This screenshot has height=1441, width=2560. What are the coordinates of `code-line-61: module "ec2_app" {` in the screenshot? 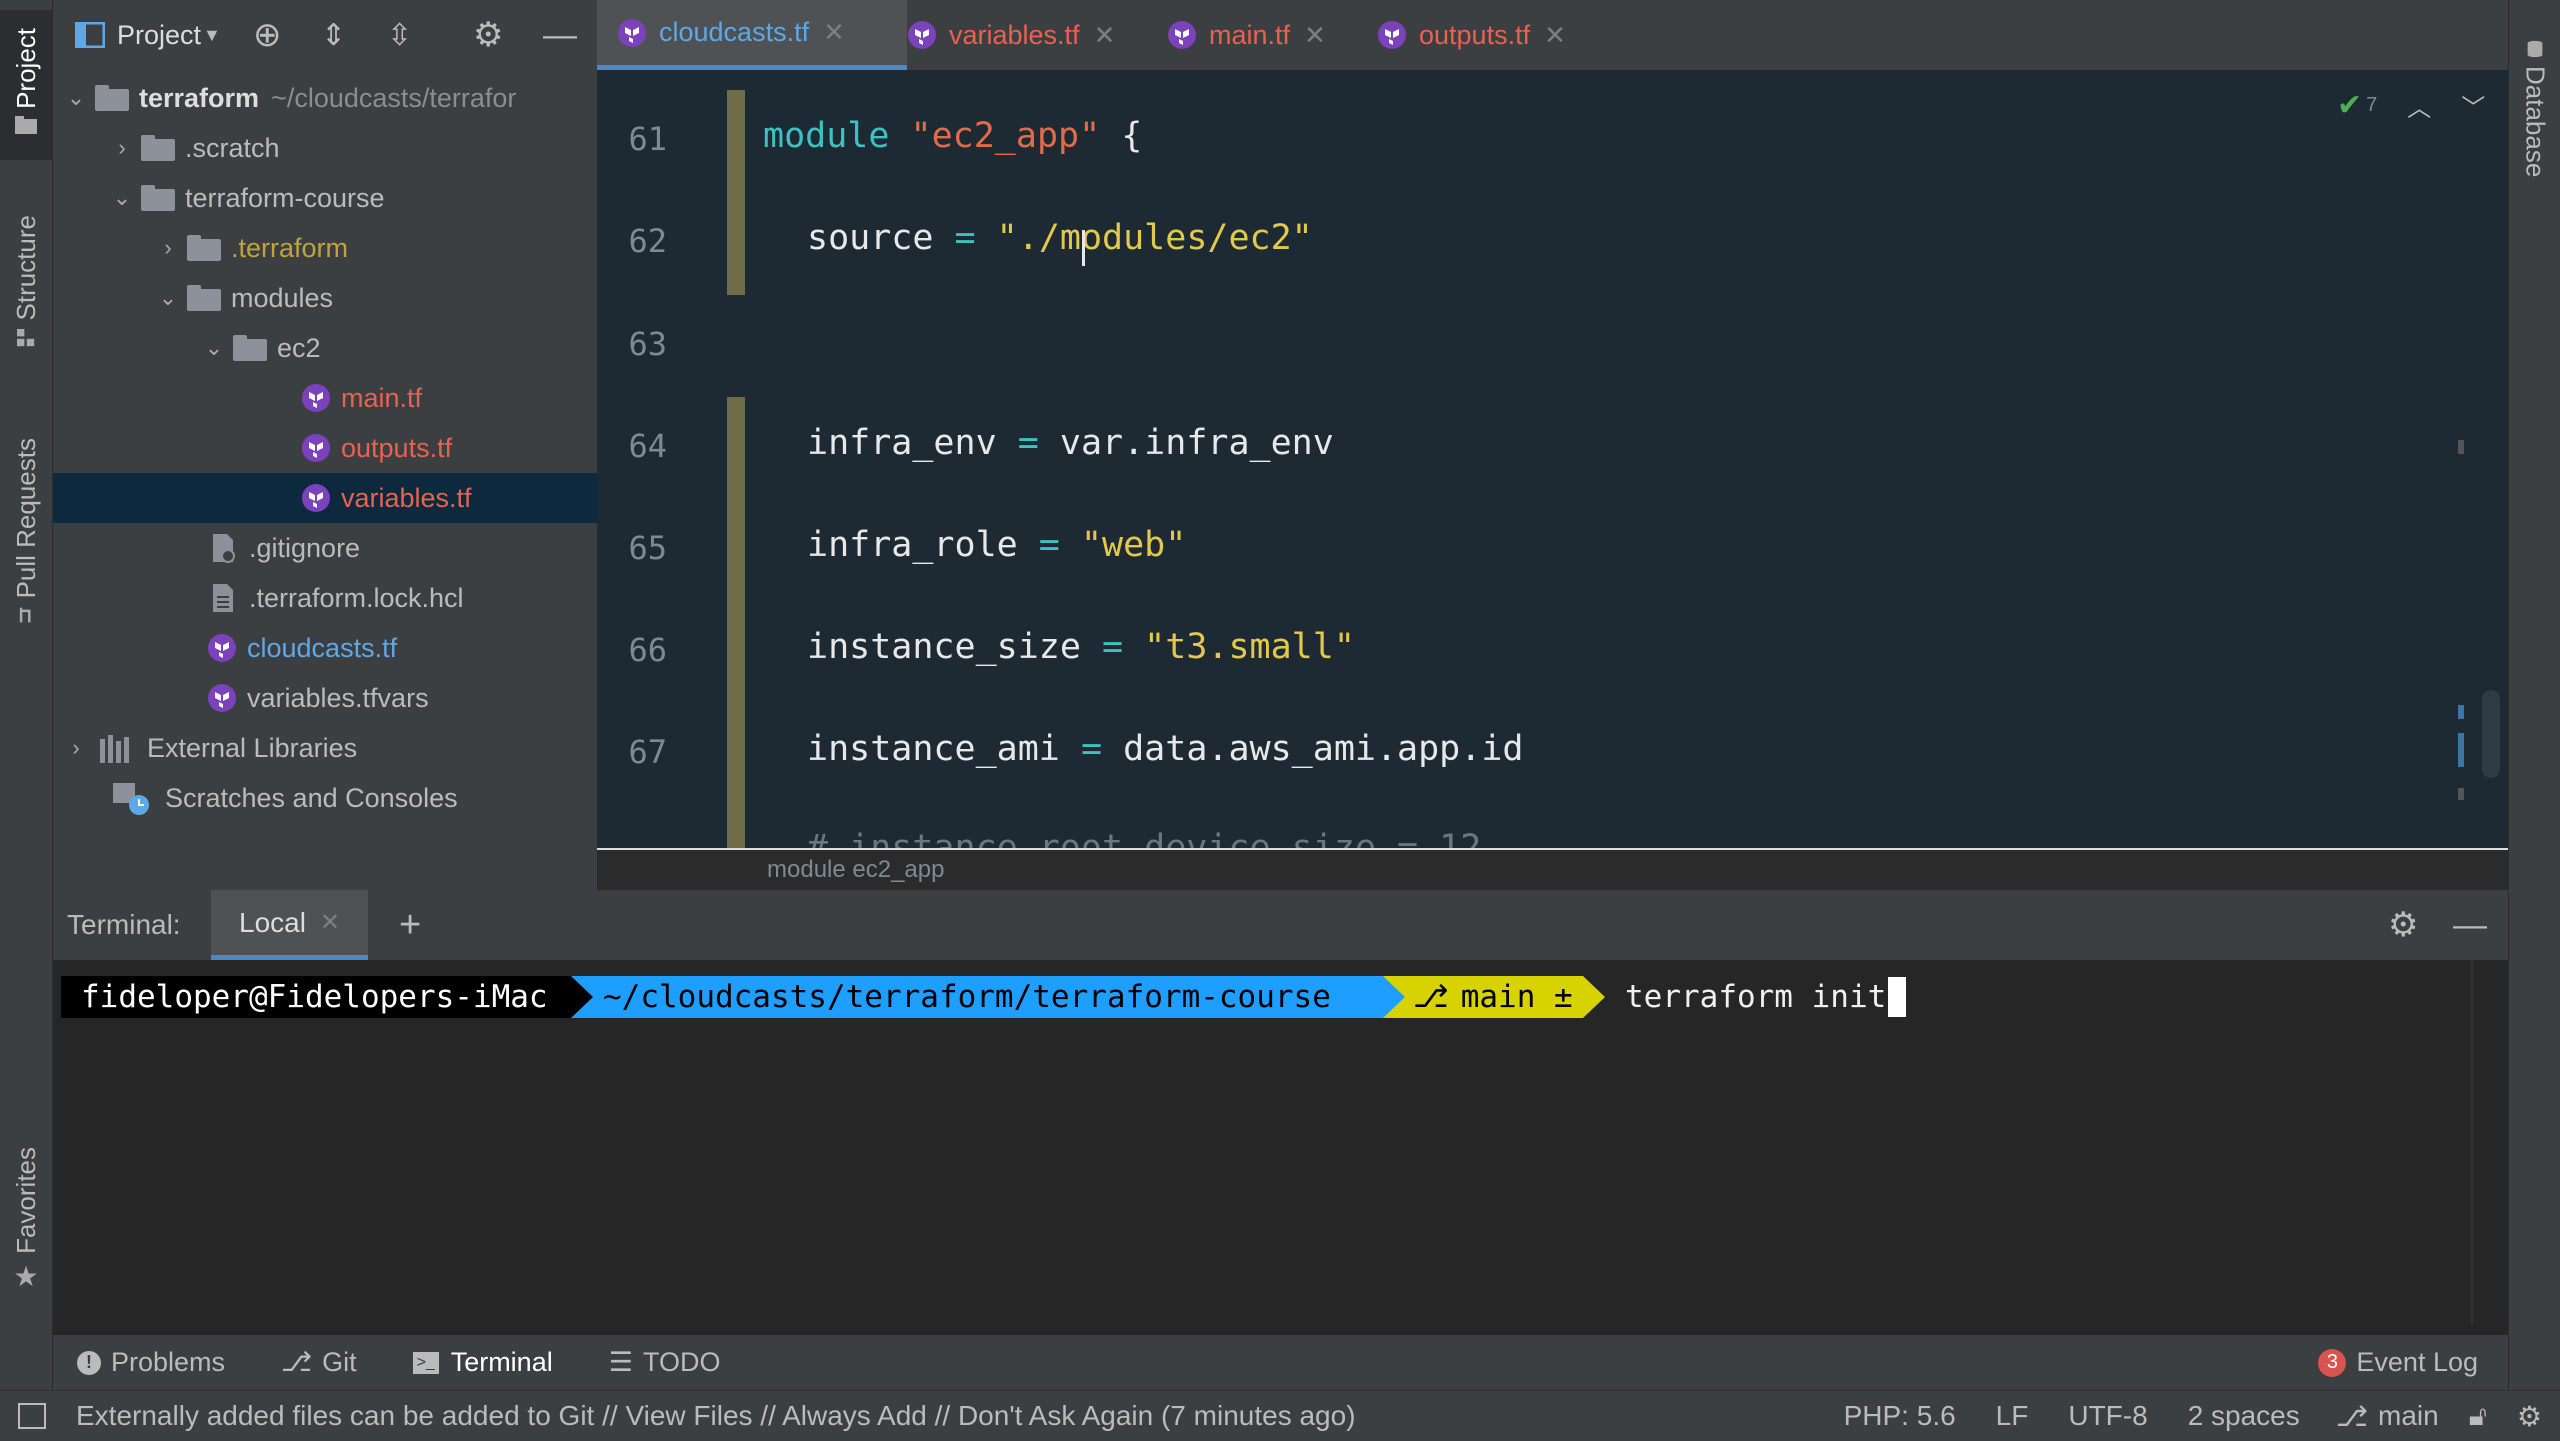 It's located at (953, 136).